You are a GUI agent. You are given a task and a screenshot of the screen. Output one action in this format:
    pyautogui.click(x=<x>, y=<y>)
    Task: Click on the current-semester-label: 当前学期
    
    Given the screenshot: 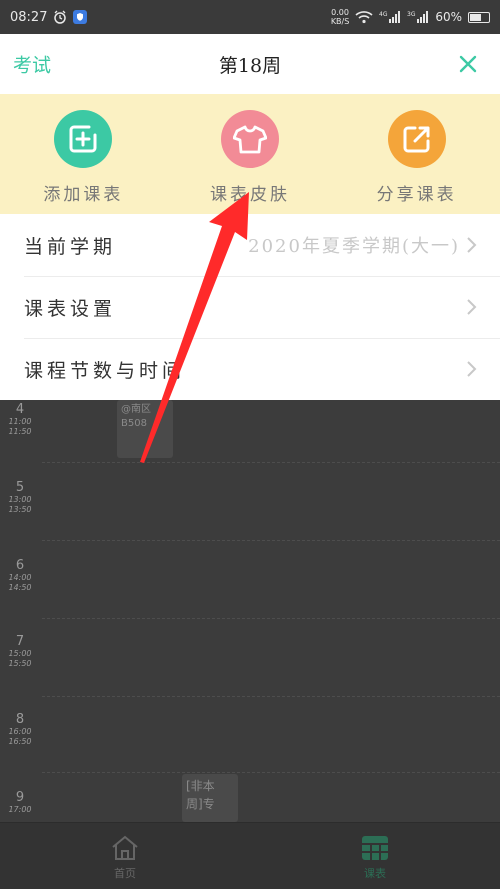 What is the action you would take?
    pyautogui.click(x=70, y=246)
    